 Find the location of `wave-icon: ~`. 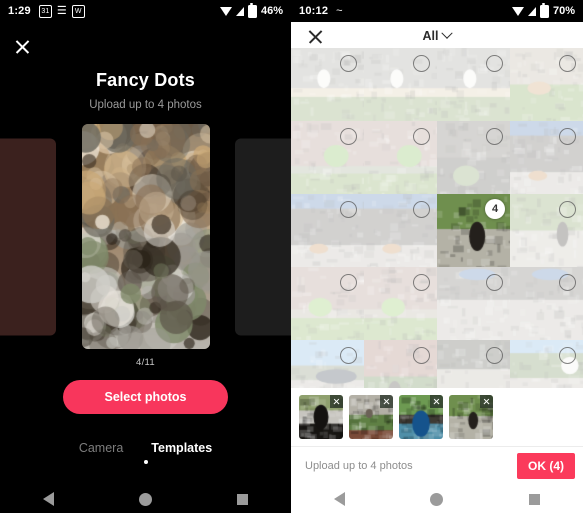

wave-icon: ~ is located at coordinates (339, 10).